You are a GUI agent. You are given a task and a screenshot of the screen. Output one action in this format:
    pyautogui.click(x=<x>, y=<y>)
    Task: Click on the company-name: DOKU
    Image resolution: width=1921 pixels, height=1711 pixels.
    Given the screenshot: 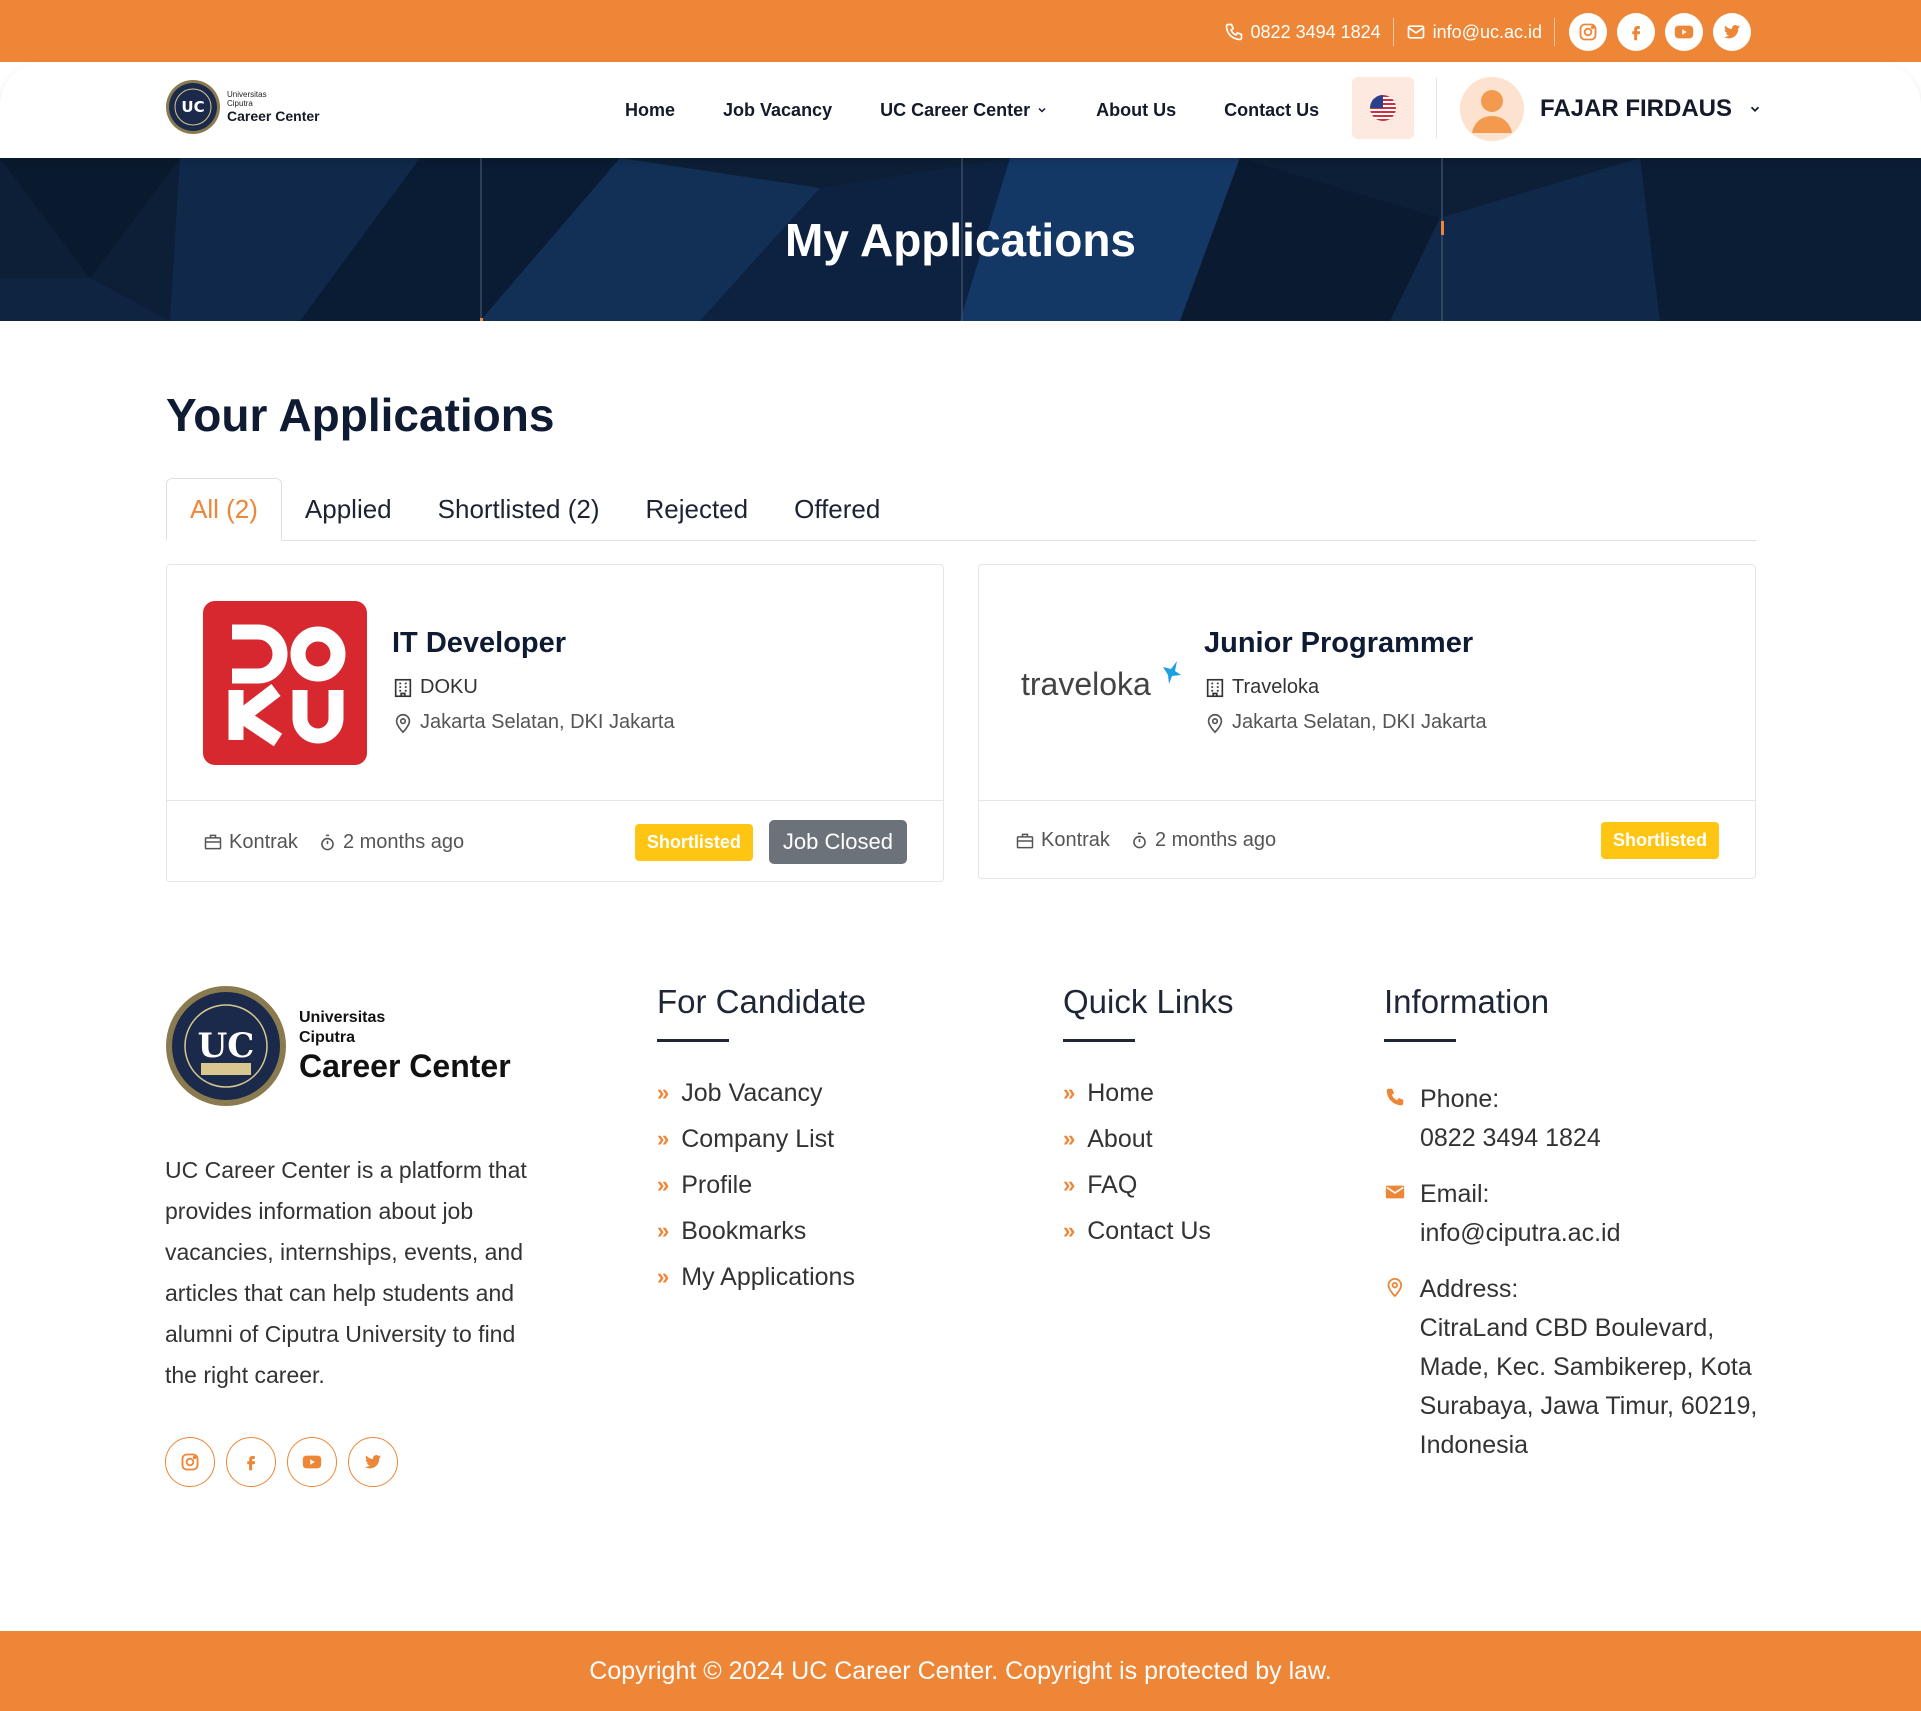 What is the action you would take?
    pyautogui.click(x=449, y=687)
    